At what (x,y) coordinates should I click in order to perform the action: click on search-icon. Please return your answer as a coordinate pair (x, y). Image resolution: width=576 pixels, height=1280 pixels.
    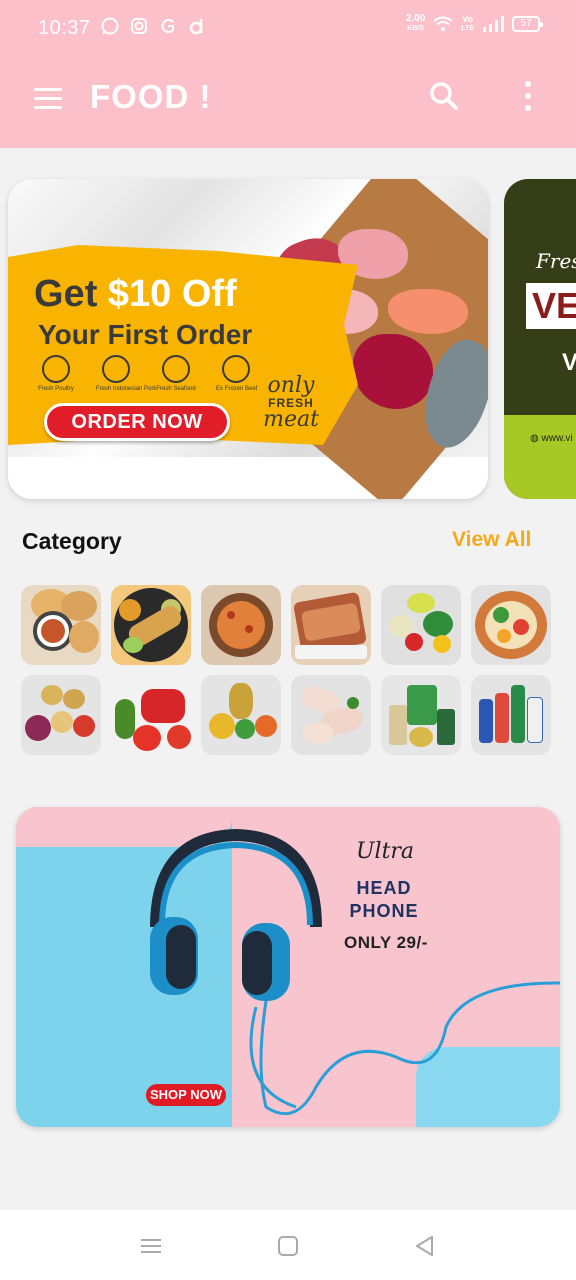
    Looking at the image, I should click on (444, 96).